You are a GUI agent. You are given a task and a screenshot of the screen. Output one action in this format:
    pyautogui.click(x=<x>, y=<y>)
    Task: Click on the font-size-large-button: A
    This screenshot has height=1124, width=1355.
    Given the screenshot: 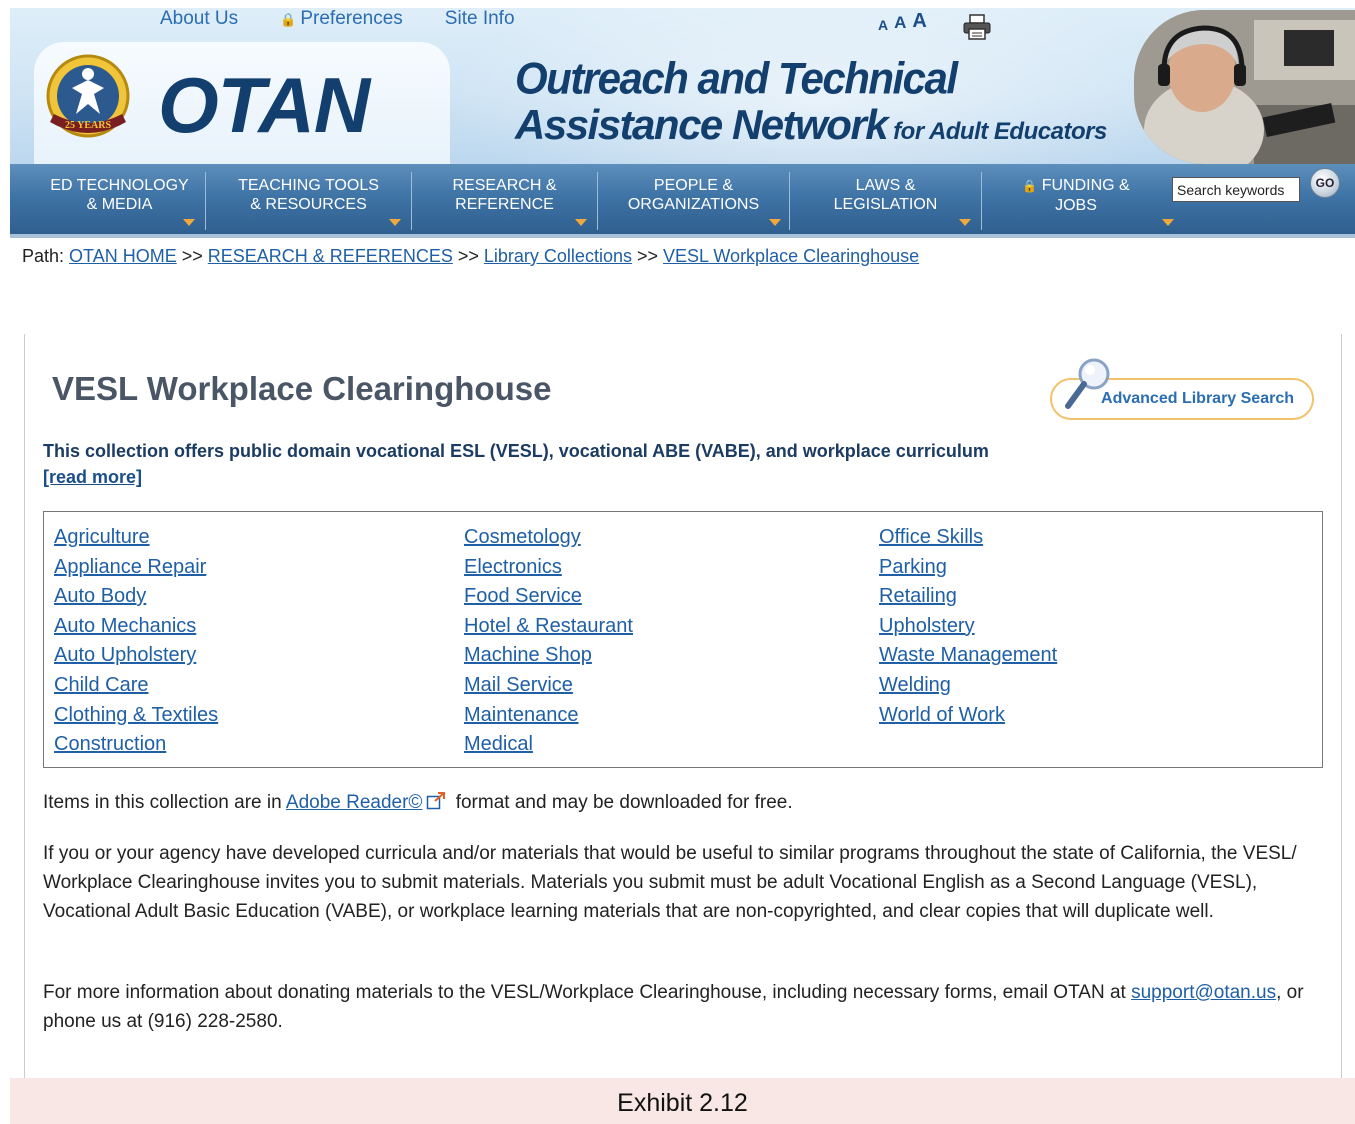 What is the action you would take?
    pyautogui.click(x=919, y=21)
    